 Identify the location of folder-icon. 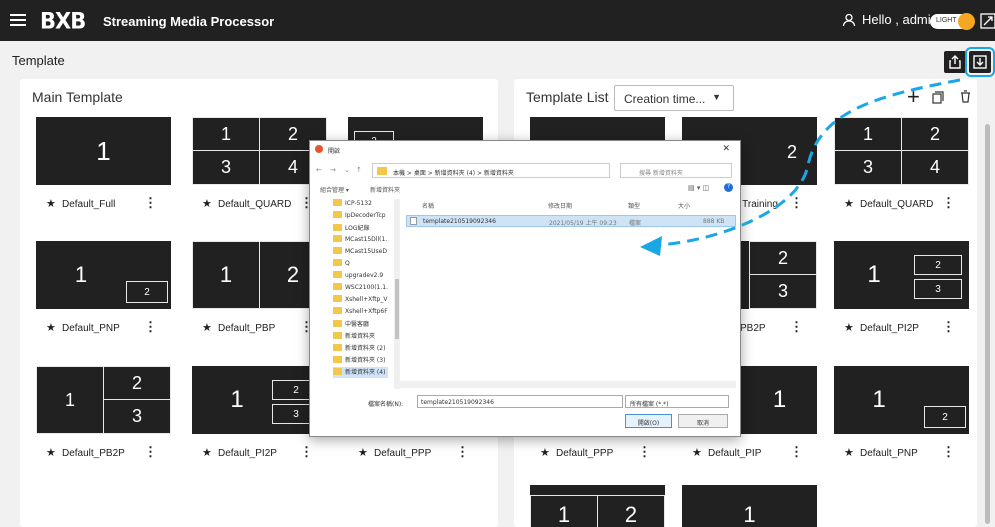
(382, 171).